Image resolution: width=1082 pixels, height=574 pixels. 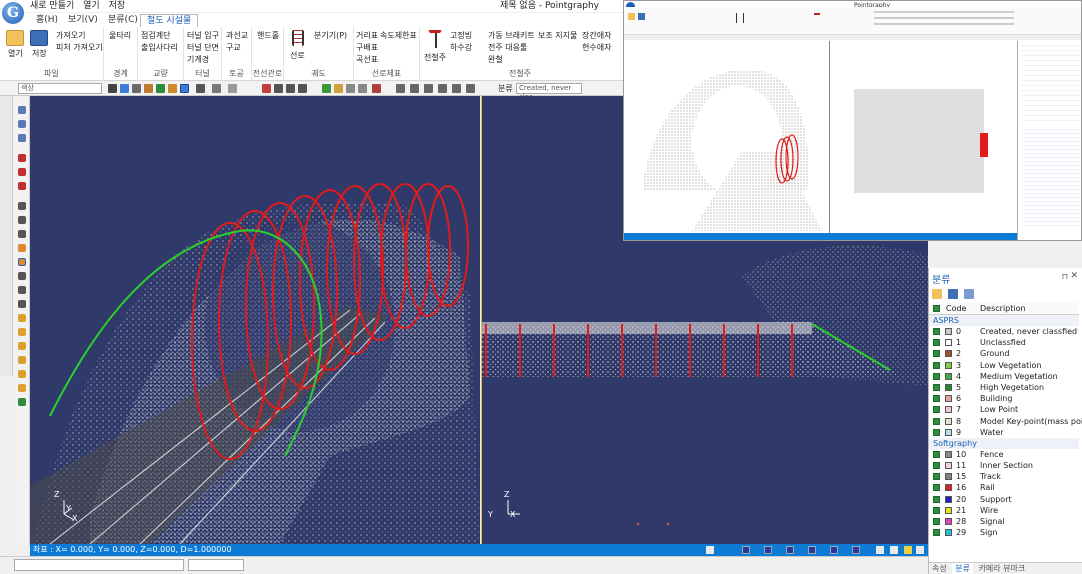 What do you see at coordinates (22, 110) in the screenshot?
I see `zoom-in-icon` at bounding box center [22, 110].